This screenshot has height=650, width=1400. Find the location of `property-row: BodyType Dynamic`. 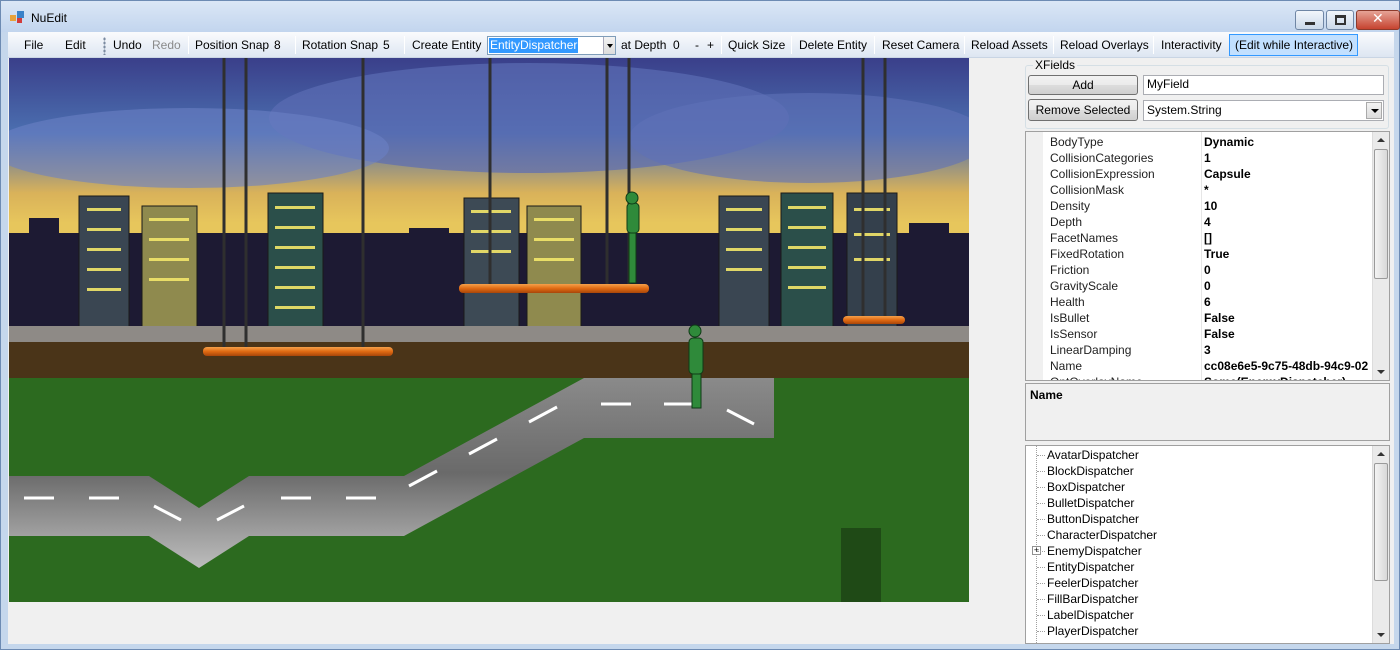

property-row: BodyType Dynamic is located at coordinates (1208, 142).